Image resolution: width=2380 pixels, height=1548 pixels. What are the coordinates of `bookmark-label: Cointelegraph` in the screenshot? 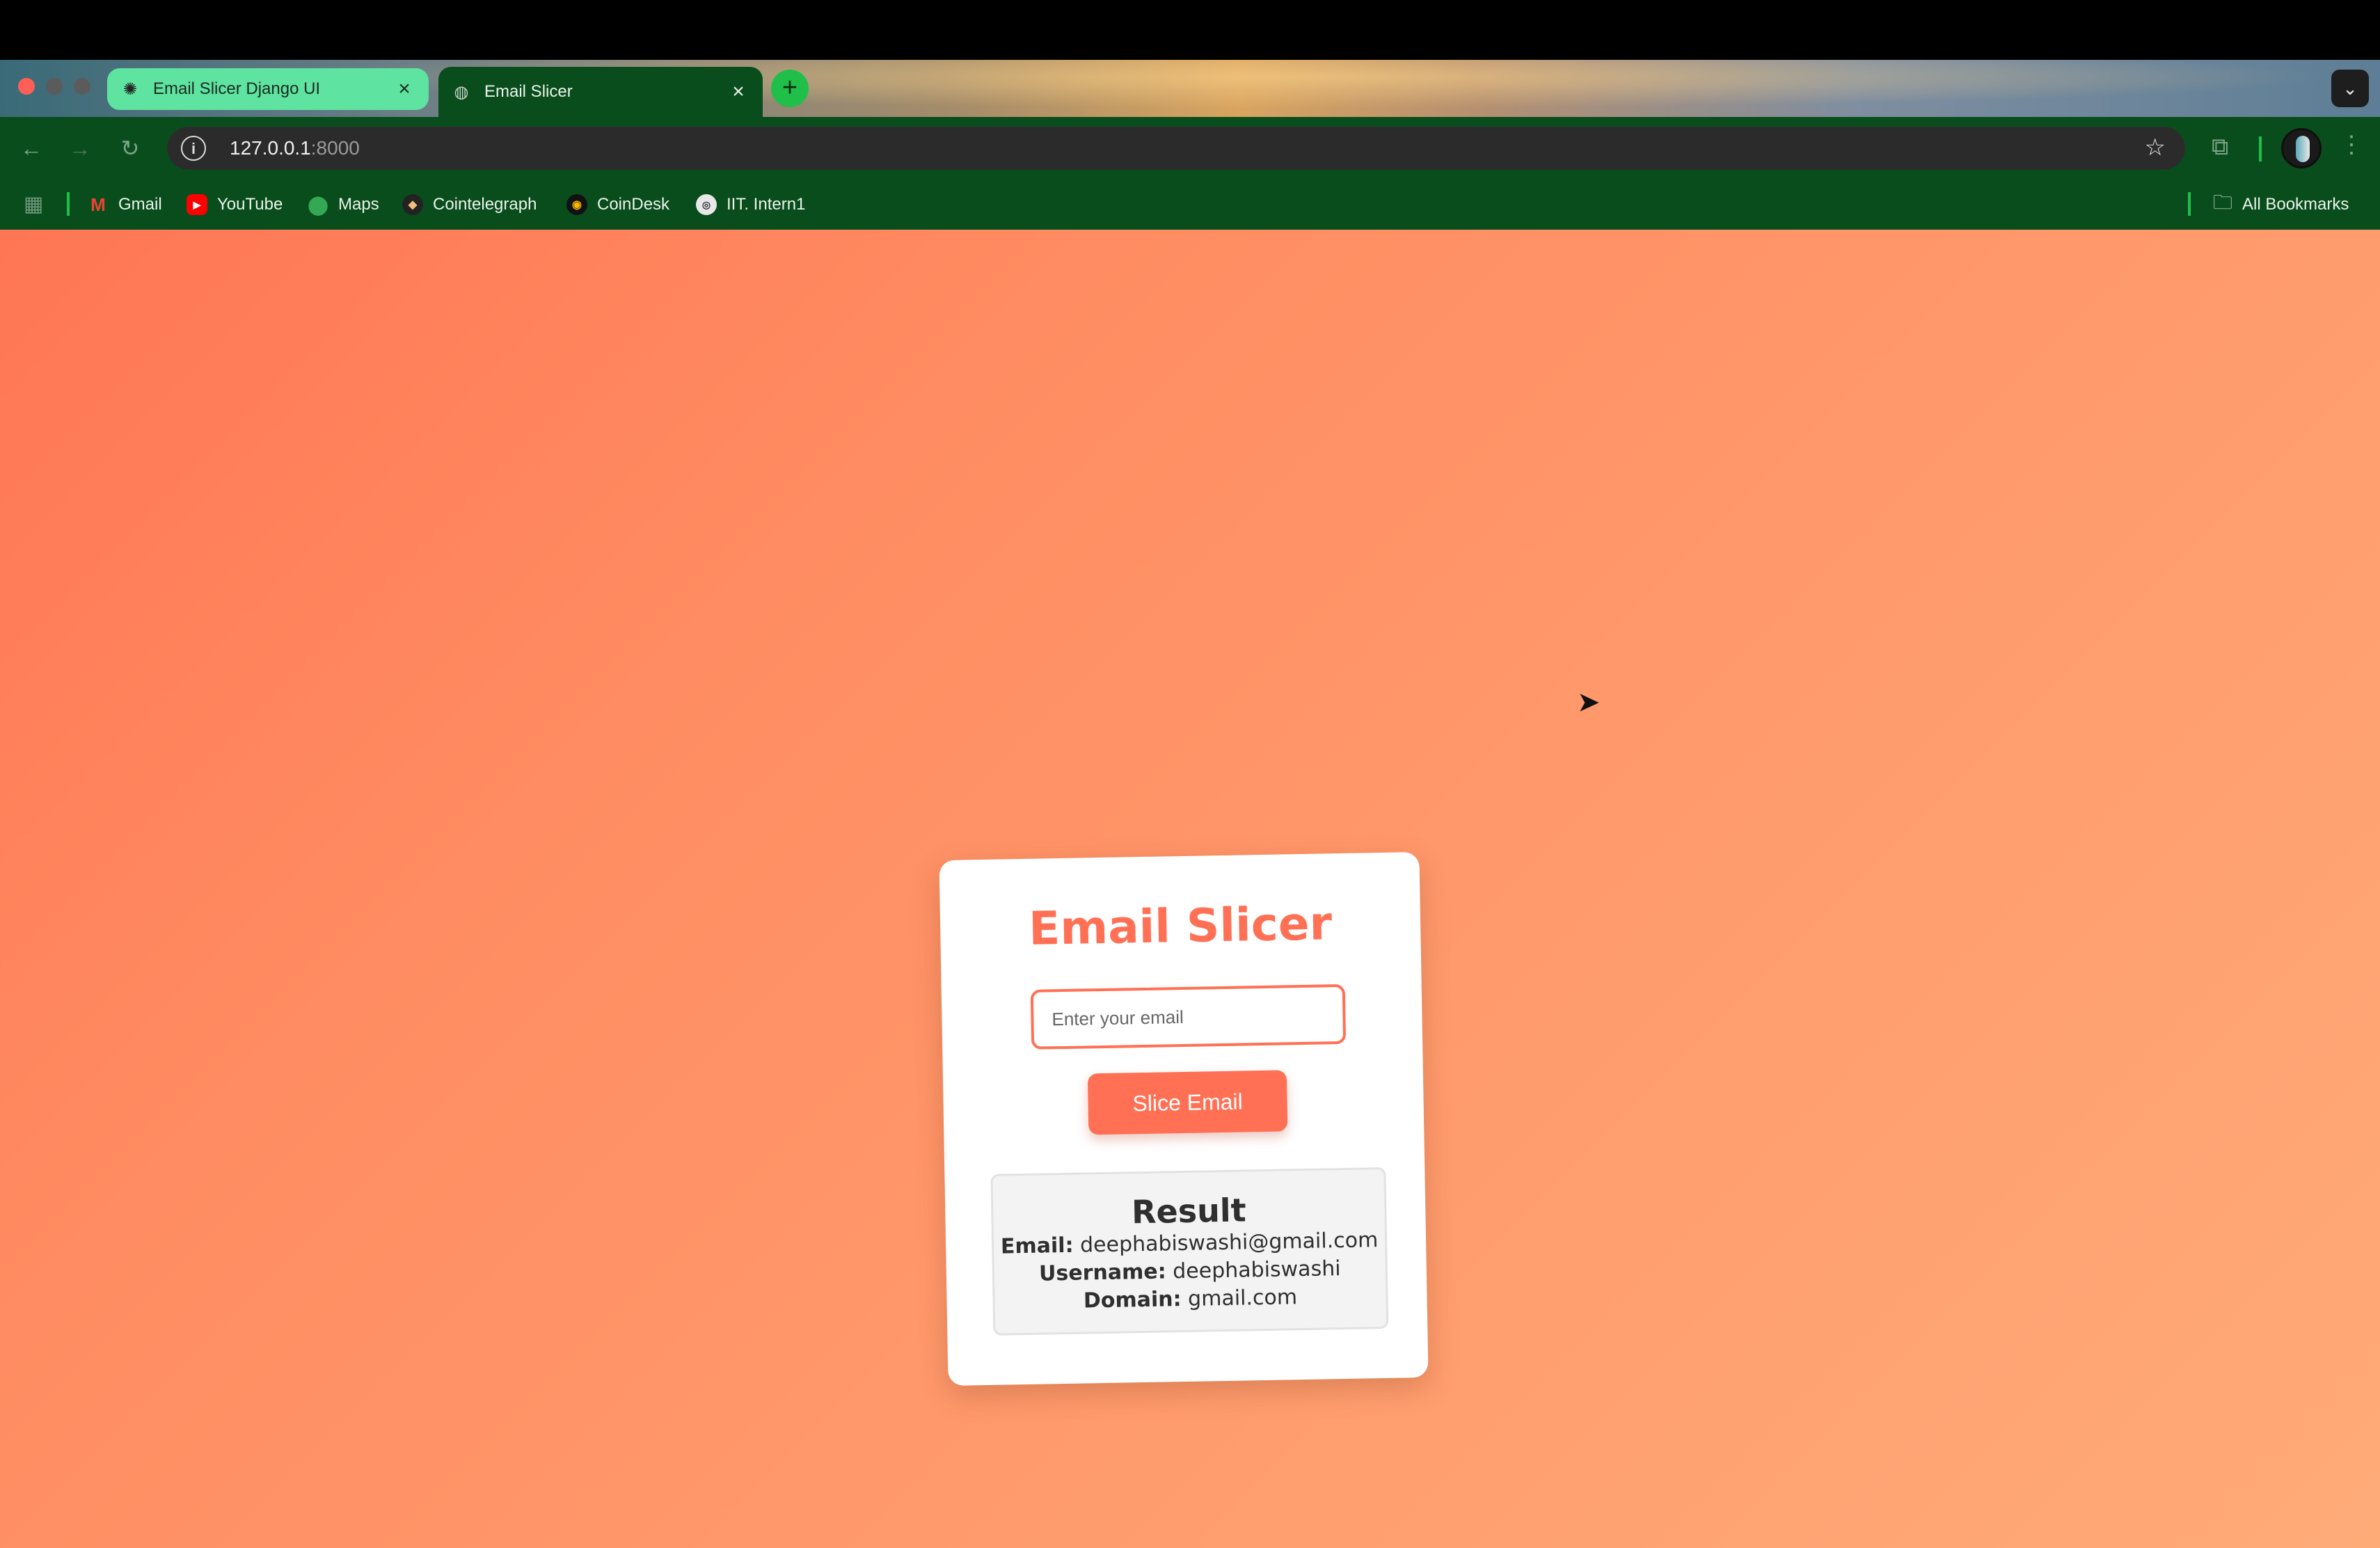 It's located at (485, 204).